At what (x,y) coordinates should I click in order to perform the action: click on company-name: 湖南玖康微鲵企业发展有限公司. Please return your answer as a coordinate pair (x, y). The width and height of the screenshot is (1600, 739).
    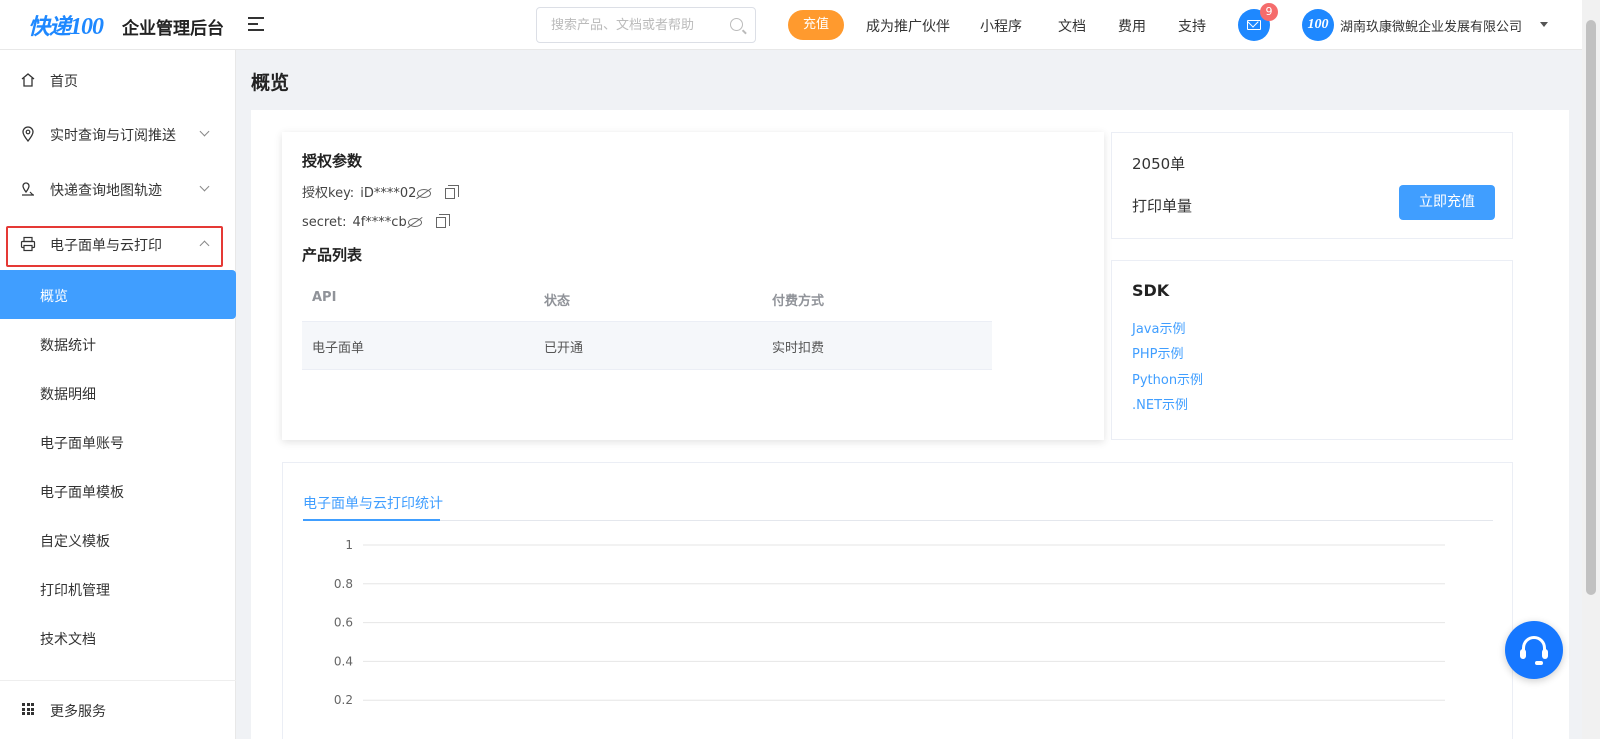
    Looking at the image, I should click on (1431, 25).